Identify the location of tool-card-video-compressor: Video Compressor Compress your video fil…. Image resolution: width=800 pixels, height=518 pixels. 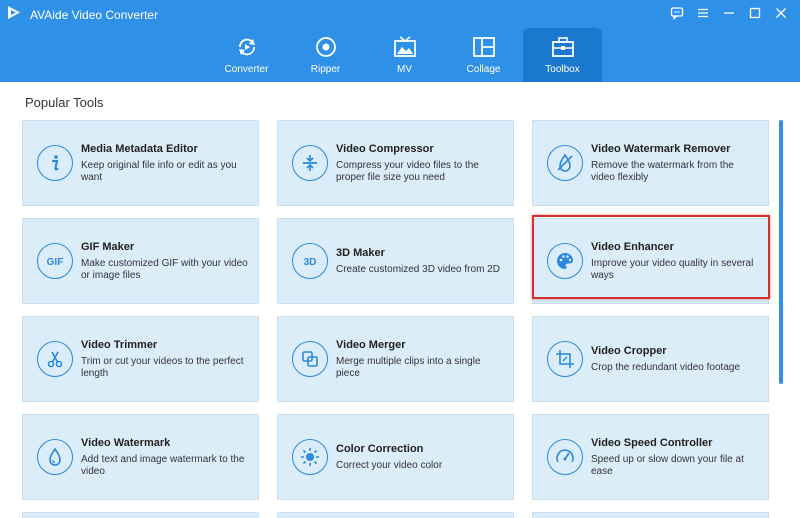
(395, 163).